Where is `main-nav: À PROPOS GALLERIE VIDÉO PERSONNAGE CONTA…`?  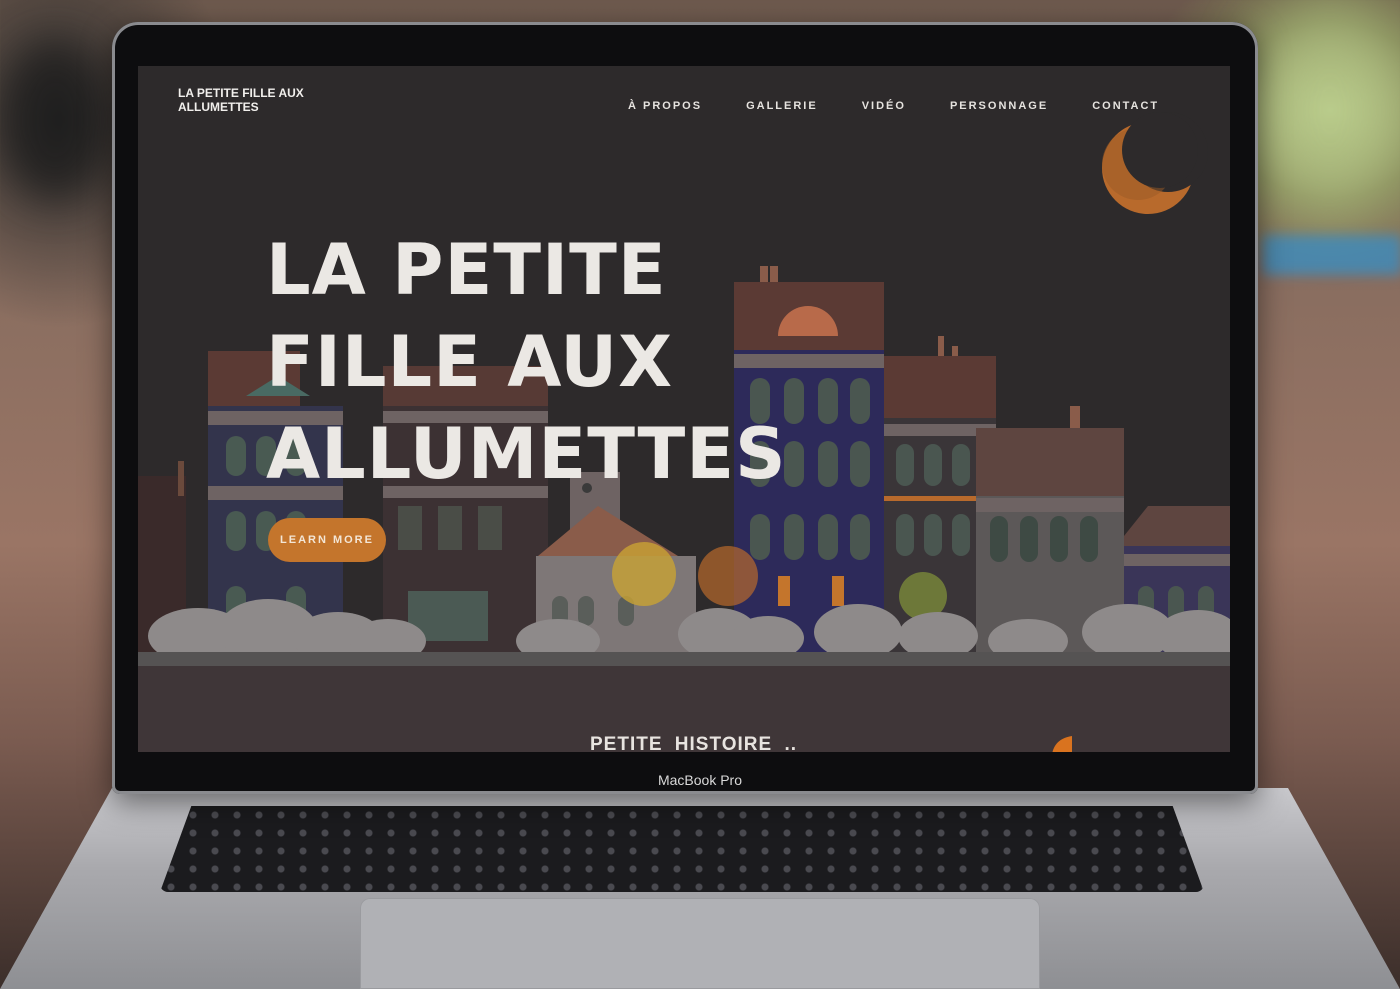
main-nav: À PROPOS GALLERIE VIDÉO PERSONNAGE CONTA… is located at coordinates (915, 106).